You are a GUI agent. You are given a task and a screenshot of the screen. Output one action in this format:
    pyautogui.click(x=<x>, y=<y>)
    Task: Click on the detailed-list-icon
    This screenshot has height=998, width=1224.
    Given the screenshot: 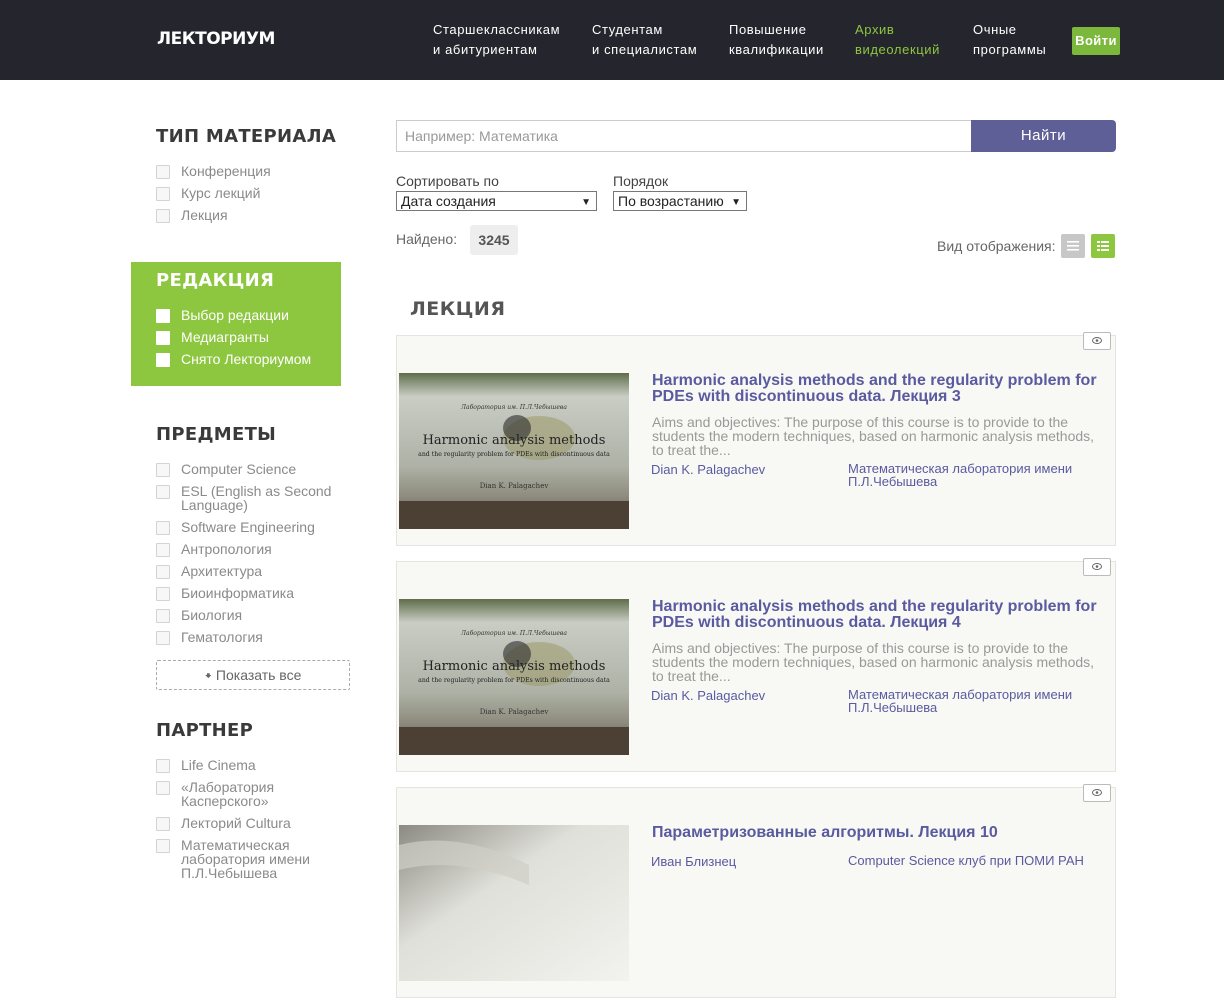 What is the action you would take?
    pyautogui.click(x=1103, y=246)
    